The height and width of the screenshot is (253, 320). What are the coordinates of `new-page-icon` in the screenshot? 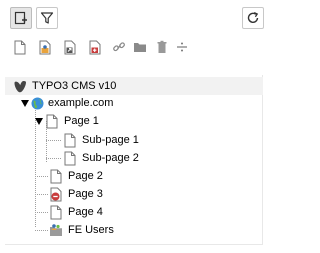 It's located at (21, 18).